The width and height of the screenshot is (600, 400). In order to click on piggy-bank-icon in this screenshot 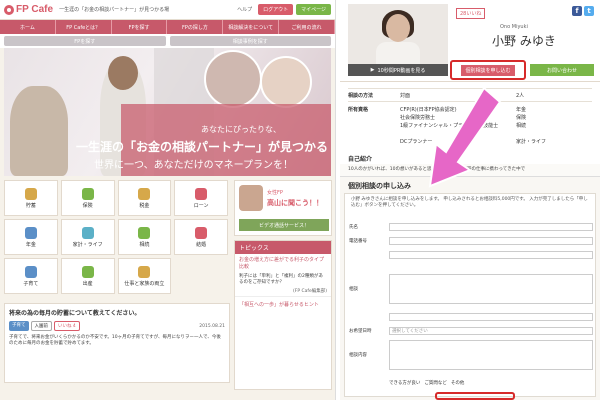, I will do `click(30, 193)`.